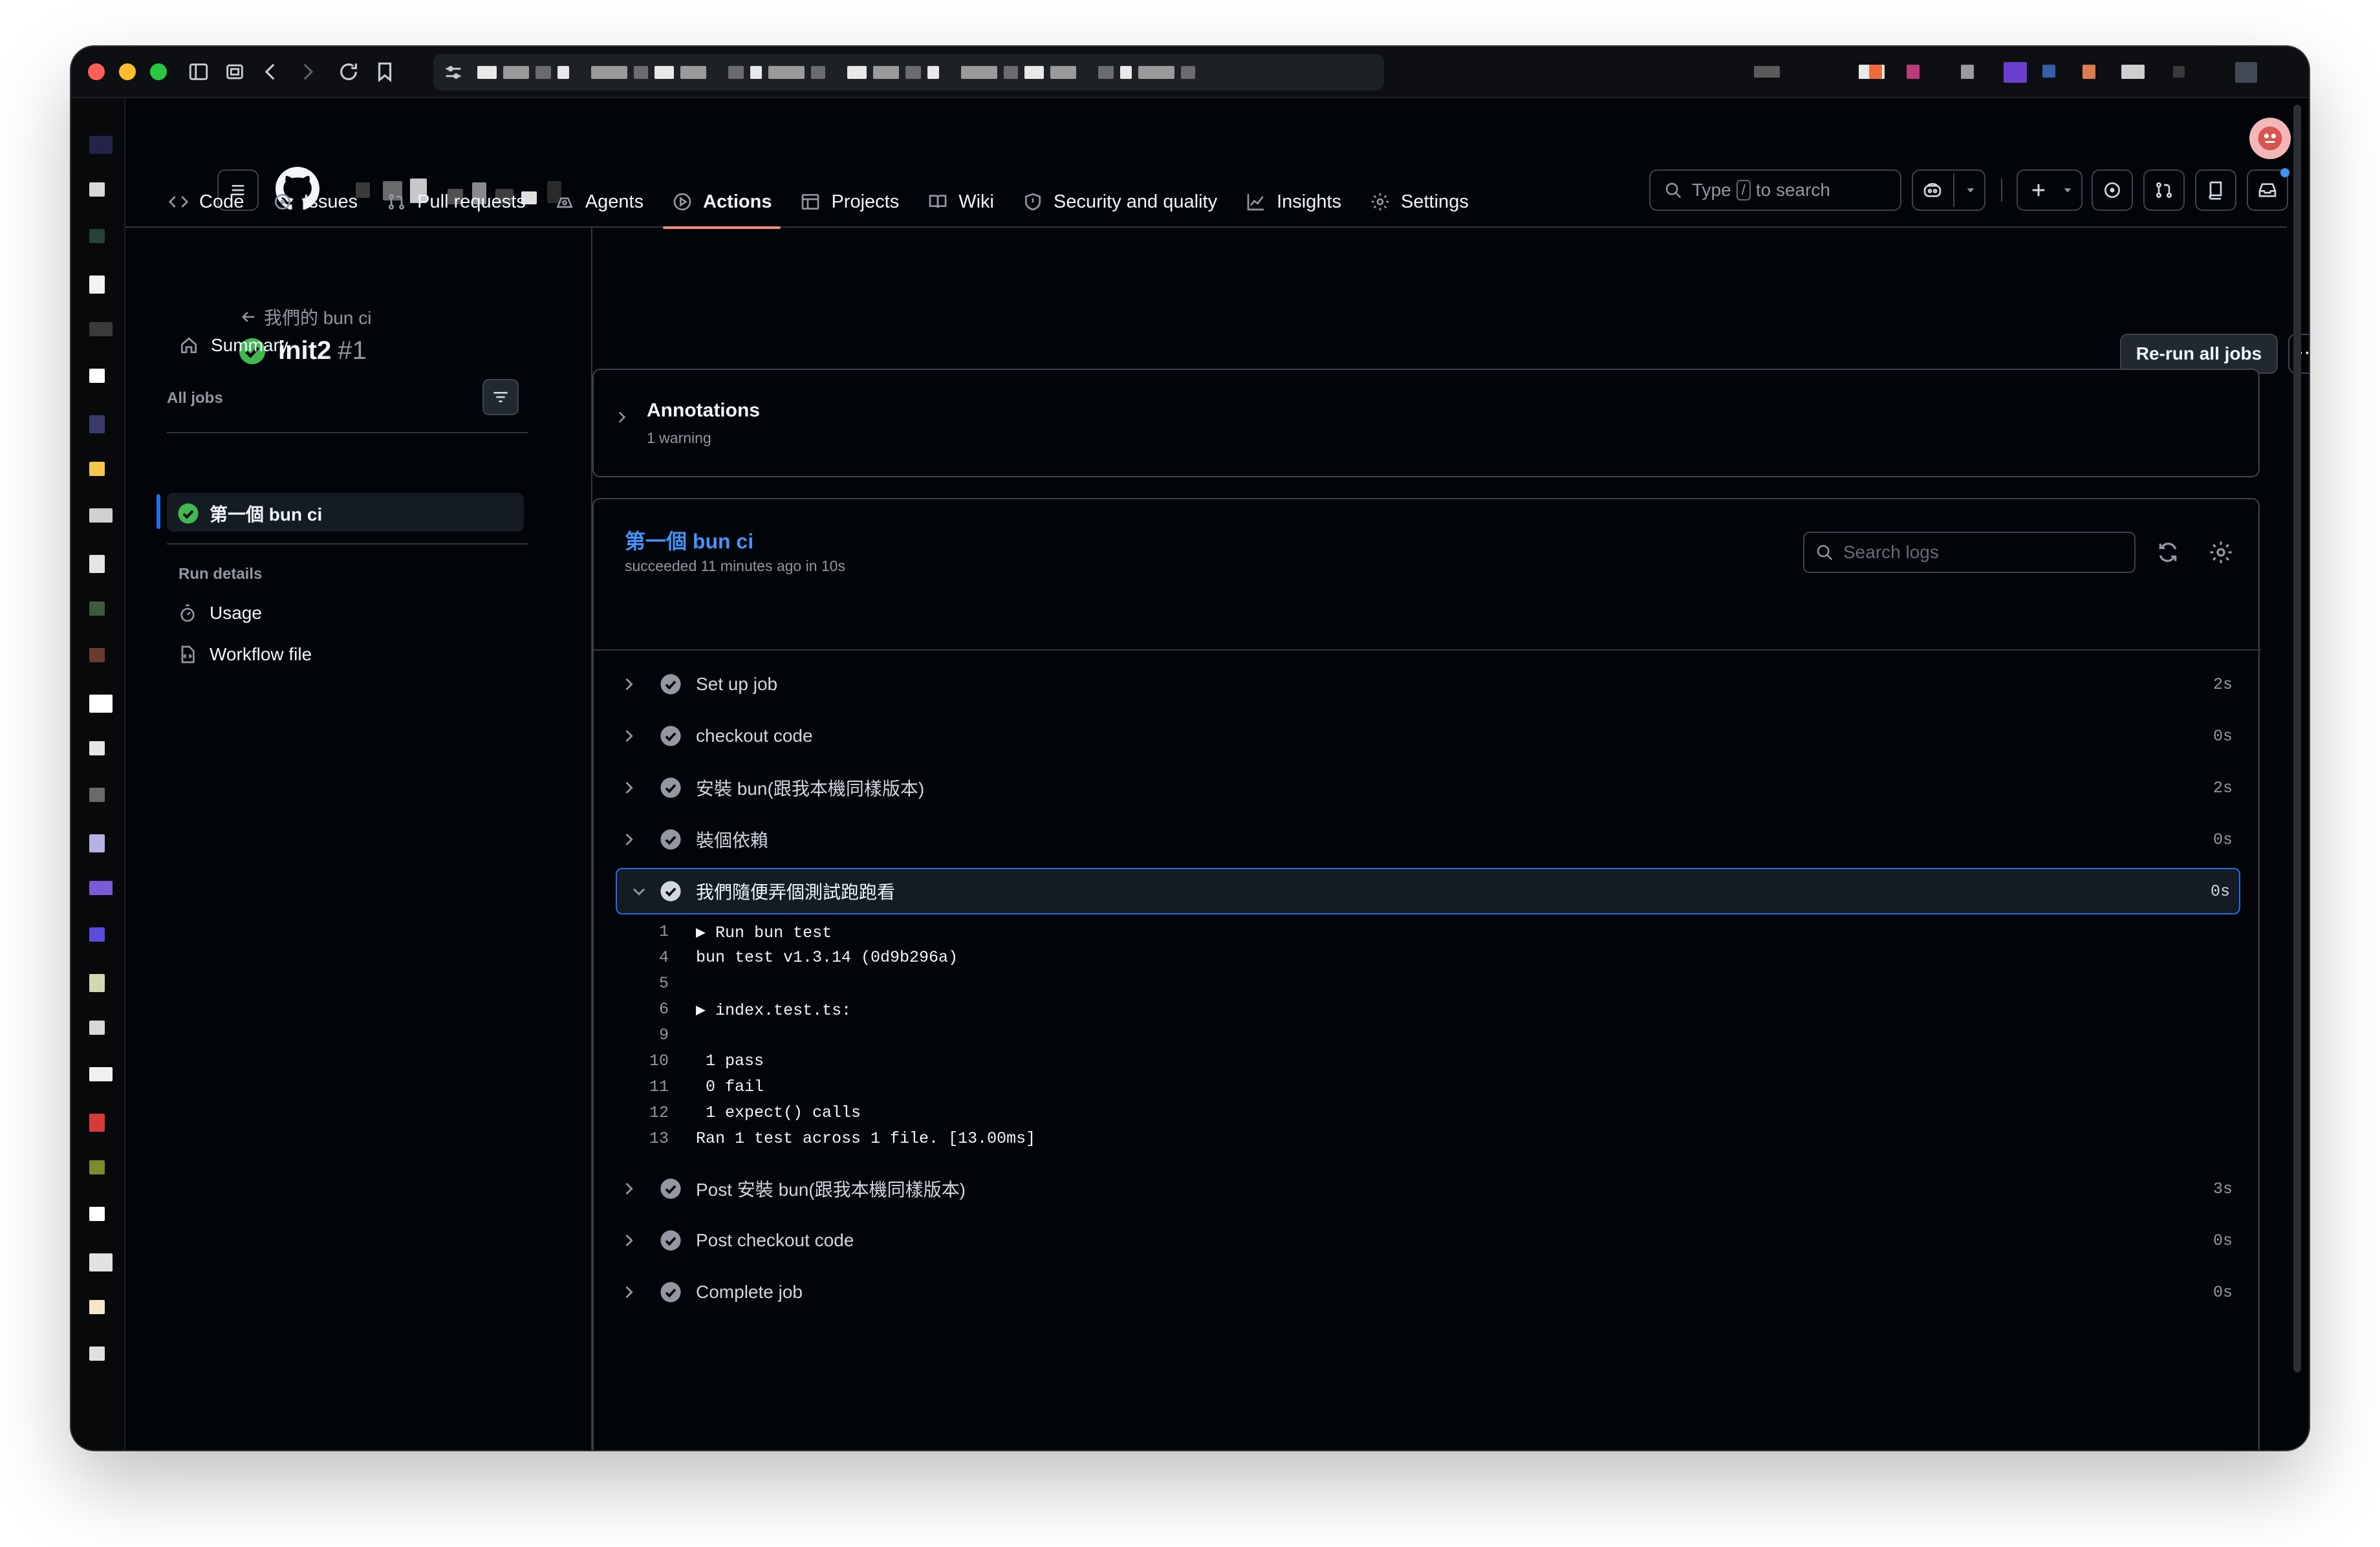 The width and height of the screenshot is (2380, 1547). Describe the element at coordinates (2222, 736) in the screenshot. I see `step-duration: 0s` at that location.